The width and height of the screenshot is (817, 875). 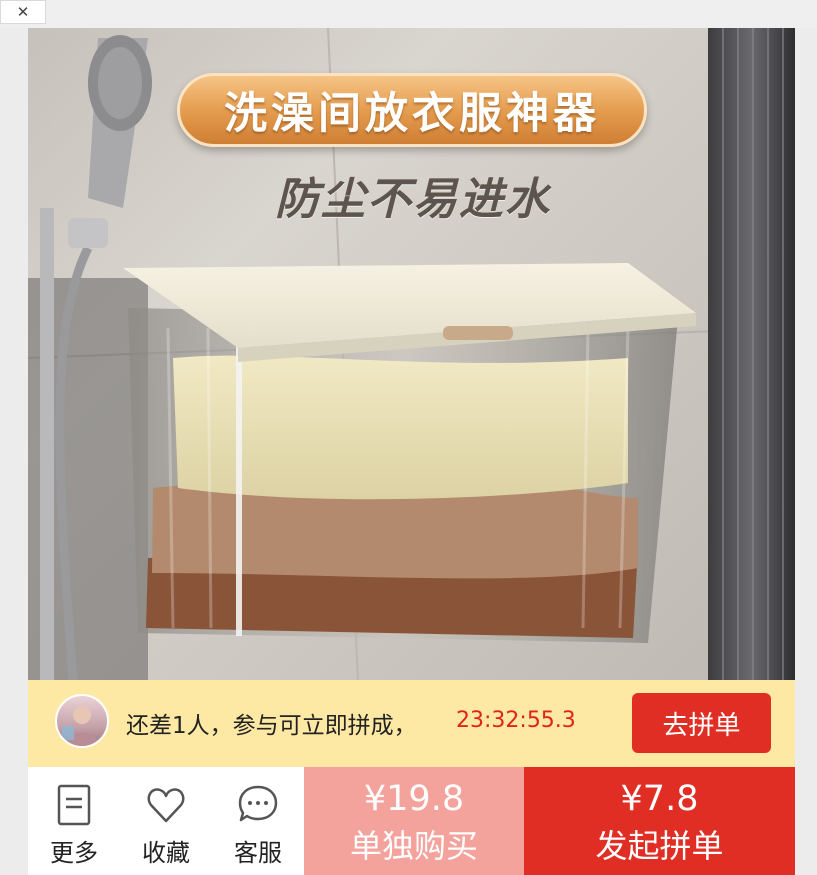 I want to click on group-buy-message: 还差1人，参与可立即拼成，, so click(x=271, y=726).